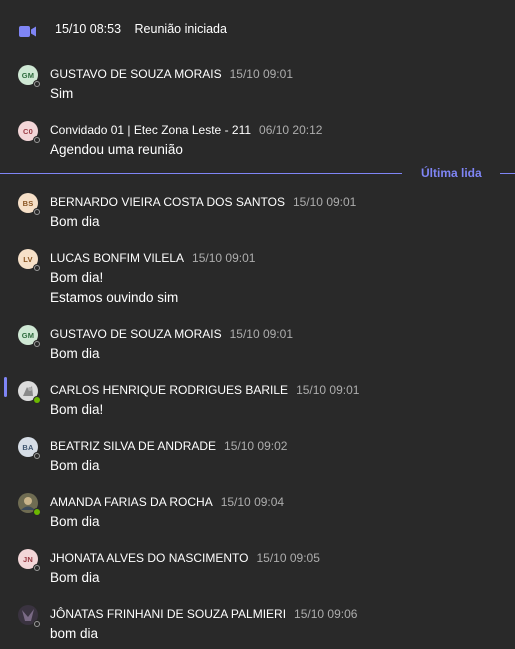 This screenshot has width=515, height=649. What do you see at coordinates (62, 93) in the screenshot?
I see `message-text: Sim` at bounding box center [62, 93].